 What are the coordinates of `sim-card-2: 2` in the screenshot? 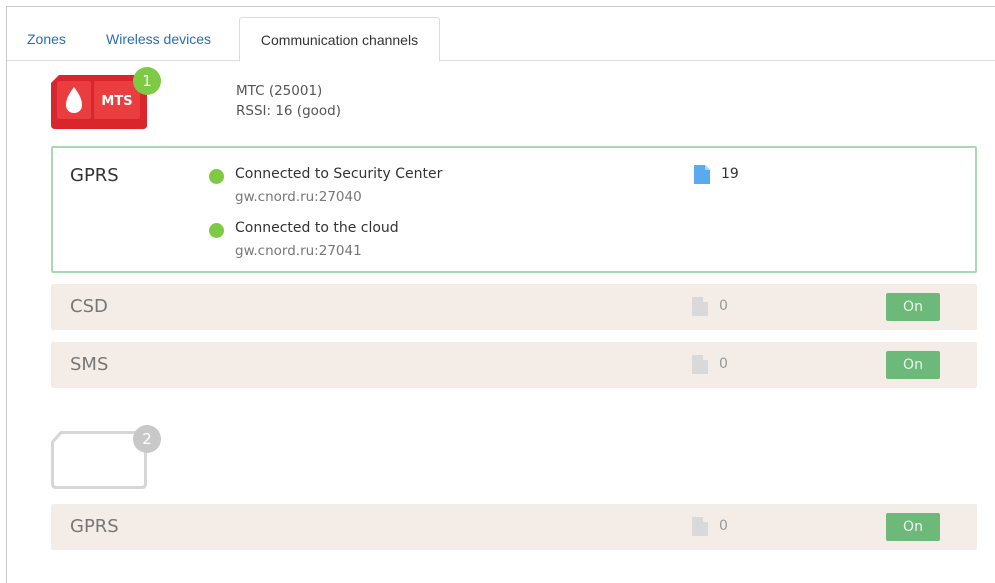 It's located at (106, 457).